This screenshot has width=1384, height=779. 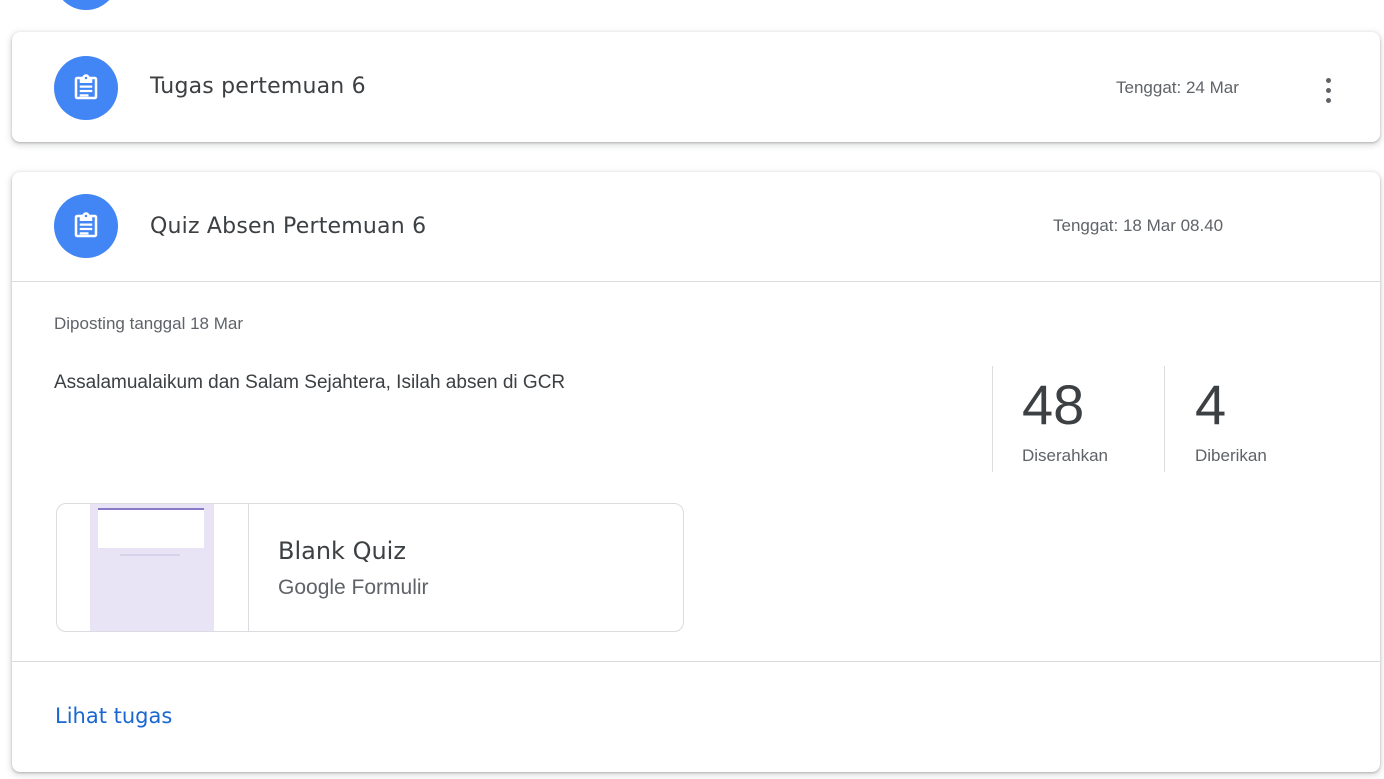 I want to click on assigned-label: Diberikan, so click(x=1231, y=455).